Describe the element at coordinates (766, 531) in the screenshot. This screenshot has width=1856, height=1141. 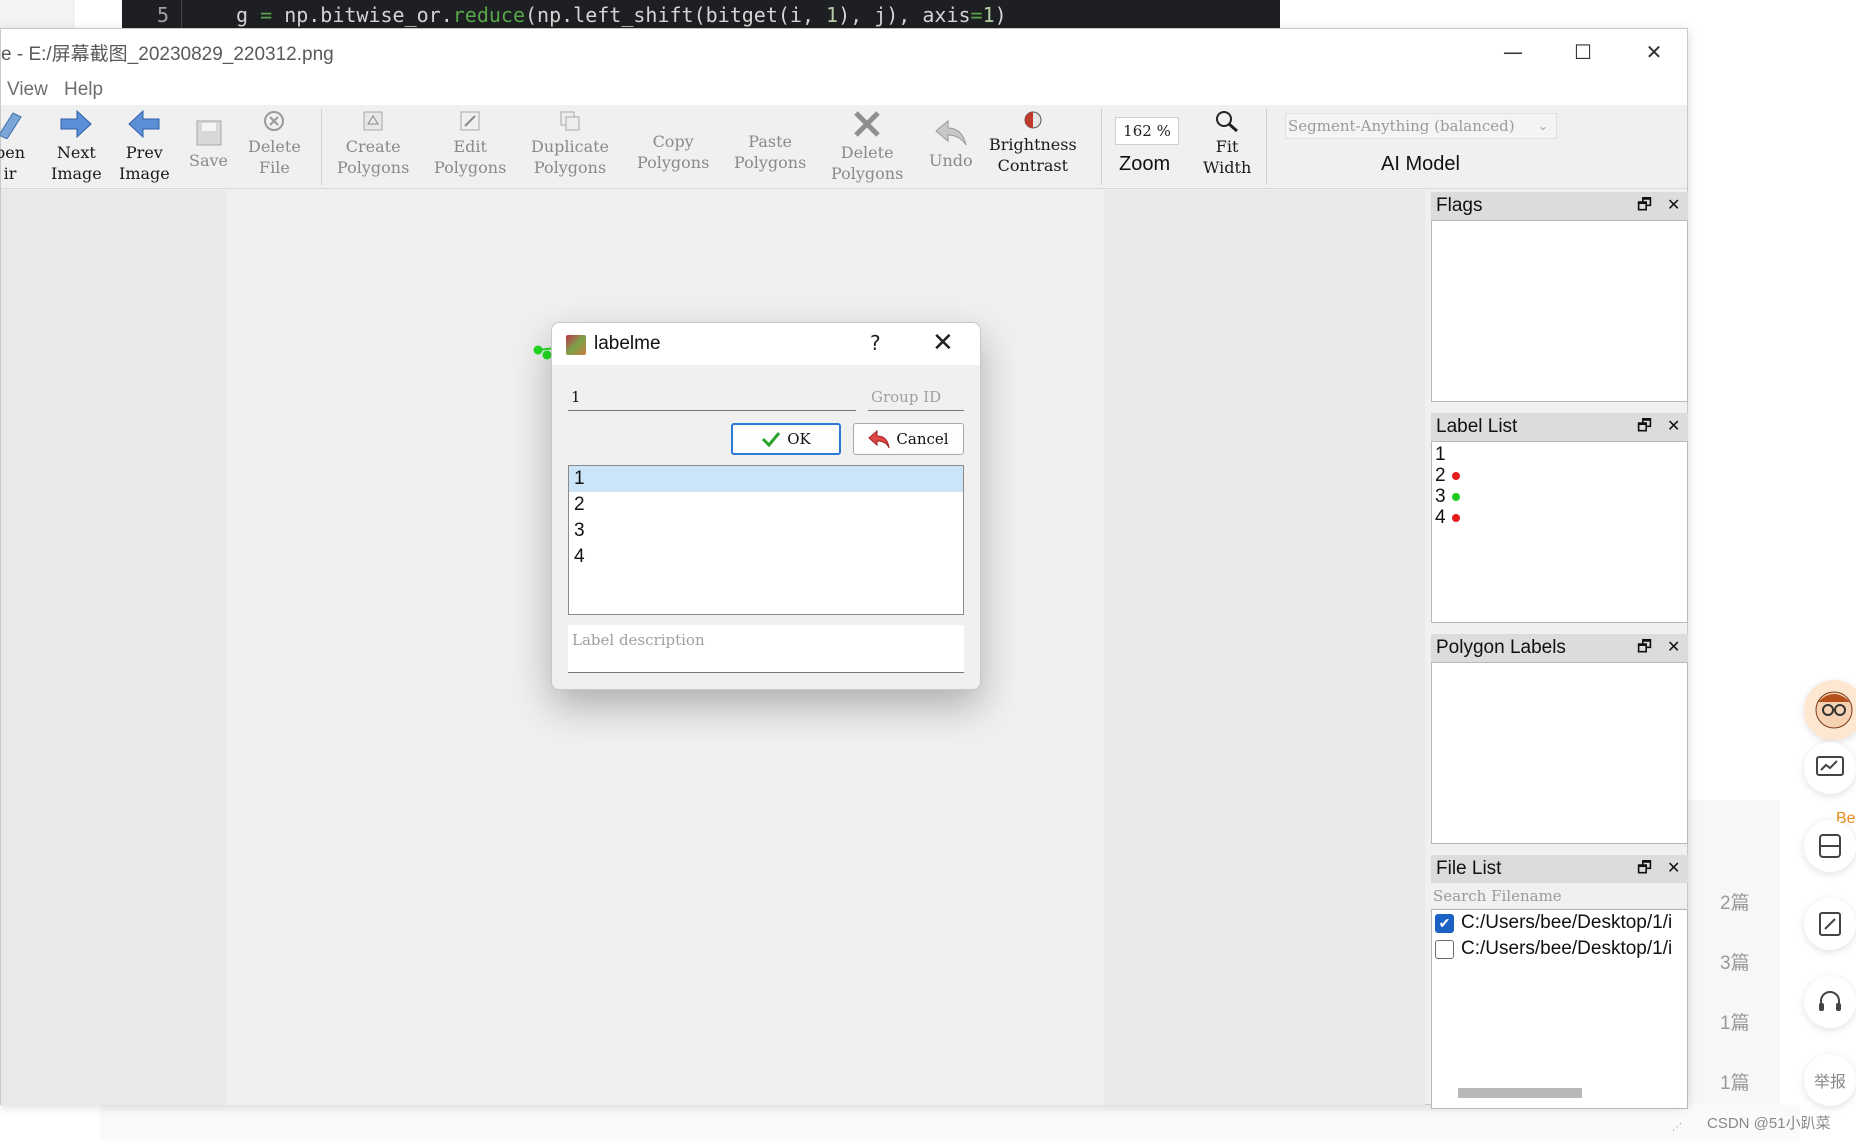
I see `label-choice-item: 3` at that location.